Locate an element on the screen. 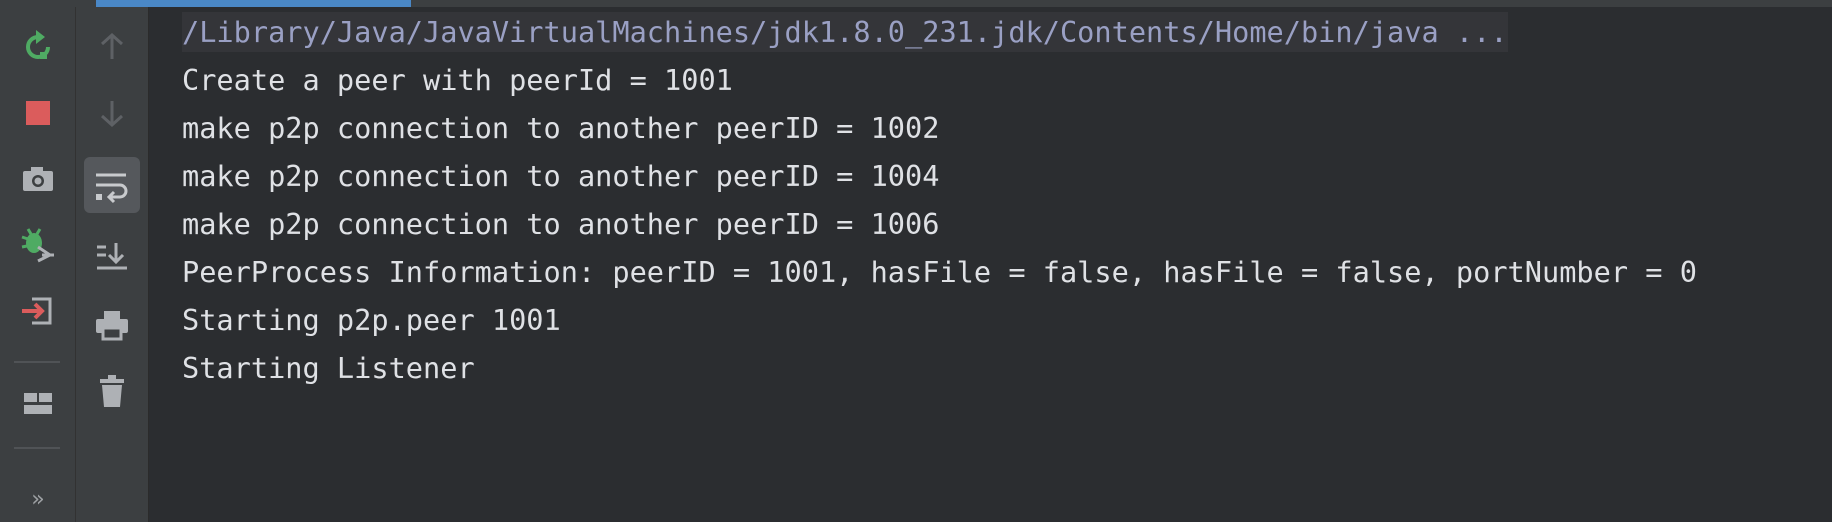 The height and width of the screenshot is (522, 1832). clear-all-button is located at coordinates (112, 391).